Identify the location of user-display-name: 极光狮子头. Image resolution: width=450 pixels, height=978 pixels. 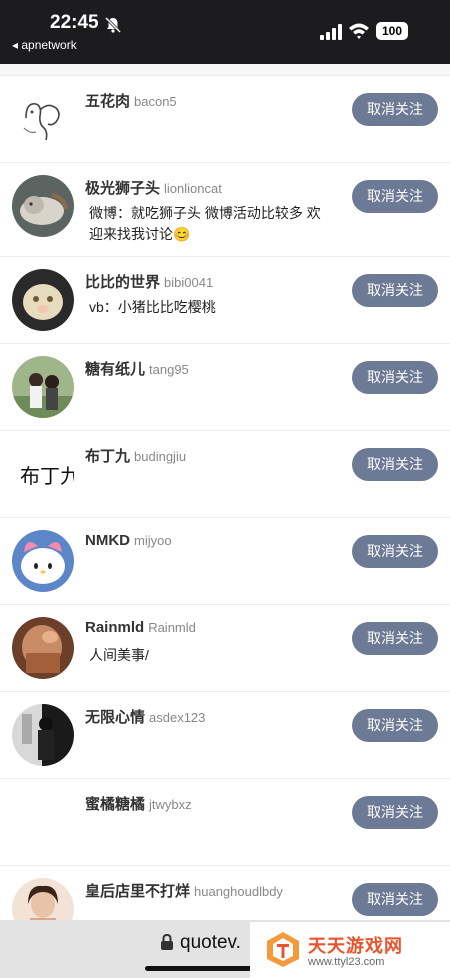
(122, 188).